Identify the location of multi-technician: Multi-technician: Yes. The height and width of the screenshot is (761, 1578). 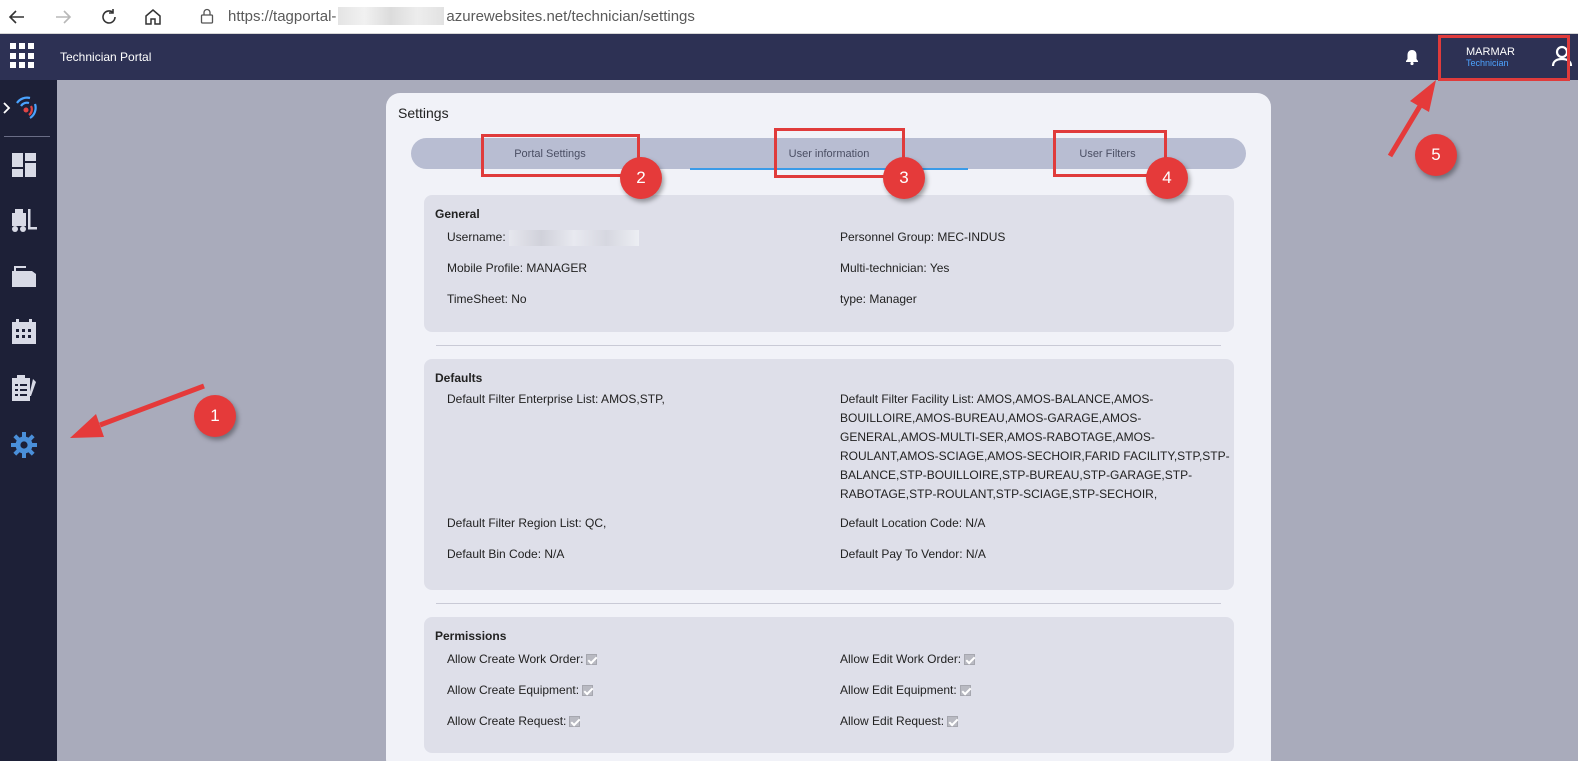
(895, 268).